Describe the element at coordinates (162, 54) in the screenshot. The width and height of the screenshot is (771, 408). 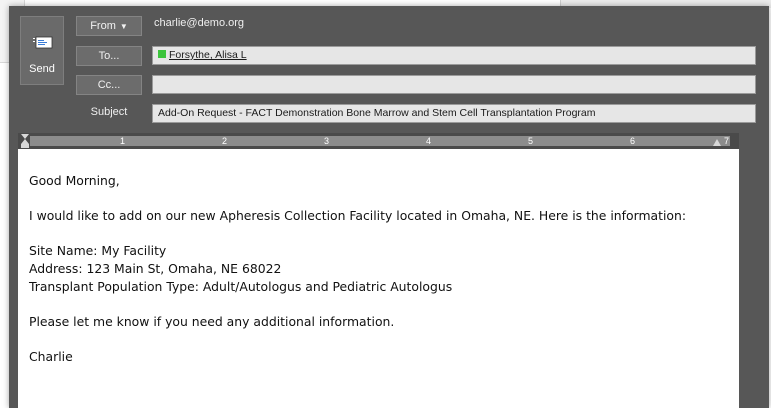
I see `presence-status-icon` at that location.